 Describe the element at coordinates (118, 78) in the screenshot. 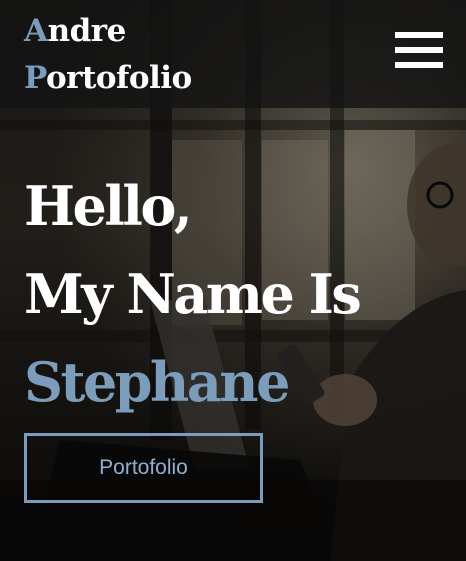

I see `logo-rest-2: ortofolio` at that location.